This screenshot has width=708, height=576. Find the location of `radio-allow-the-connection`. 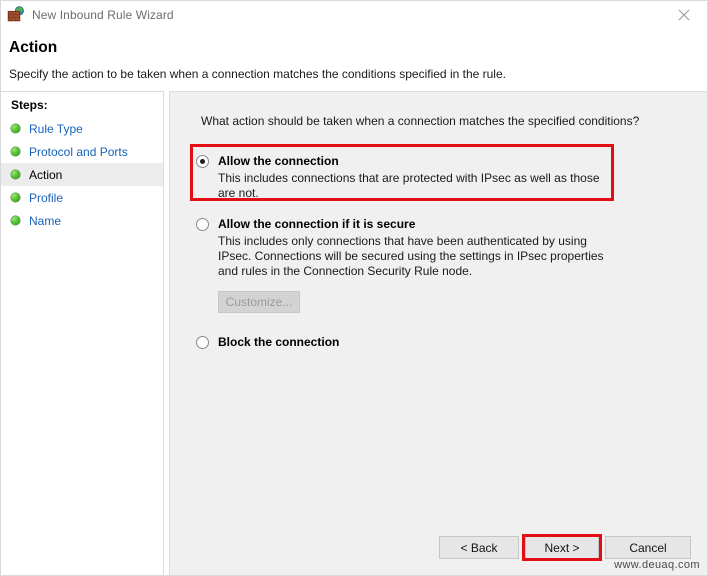

radio-allow-the-connection is located at coordinates (202, 161).